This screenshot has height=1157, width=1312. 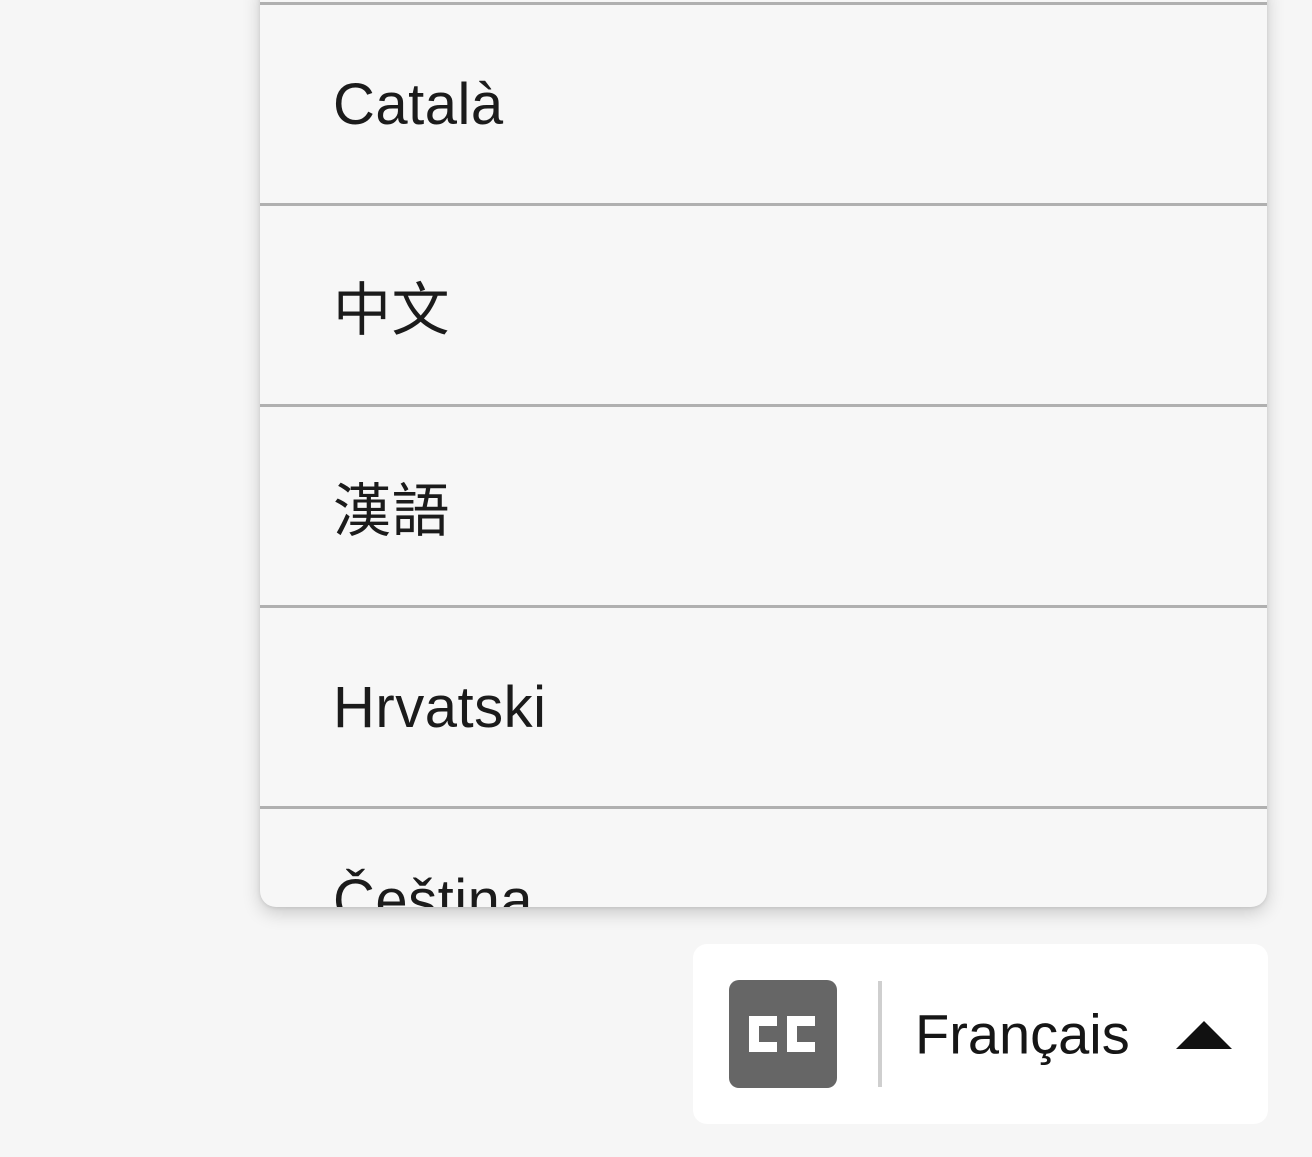 What do you see at coordinates (763, 858) in the screenshot?
I see `language-option-cestina: Čeština` at bounding box center [763, 858].